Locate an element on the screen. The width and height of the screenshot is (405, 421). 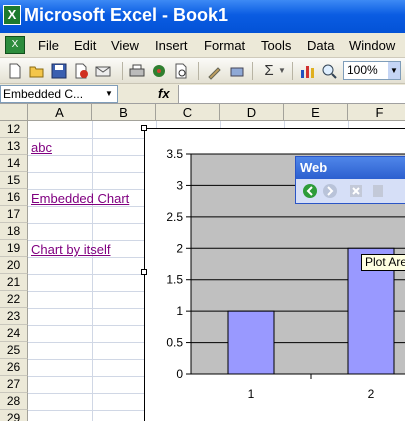
column-header-a: A is located at coordinates (60, 112).